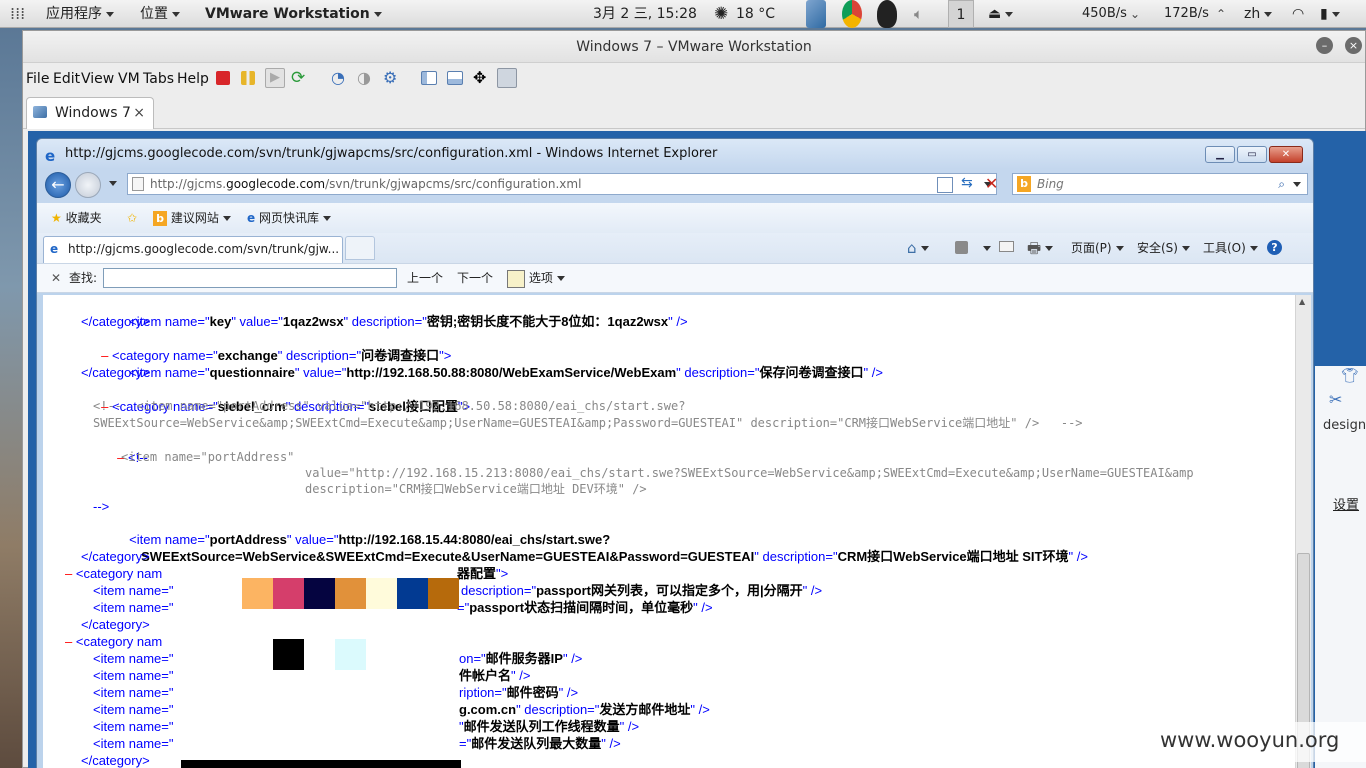 The height and width of the screenshot is (768, 1366). What do you see at coordinates (193, 79) in the screenshot?
I see `menu-help: Help` at bounding box center [193, 79].